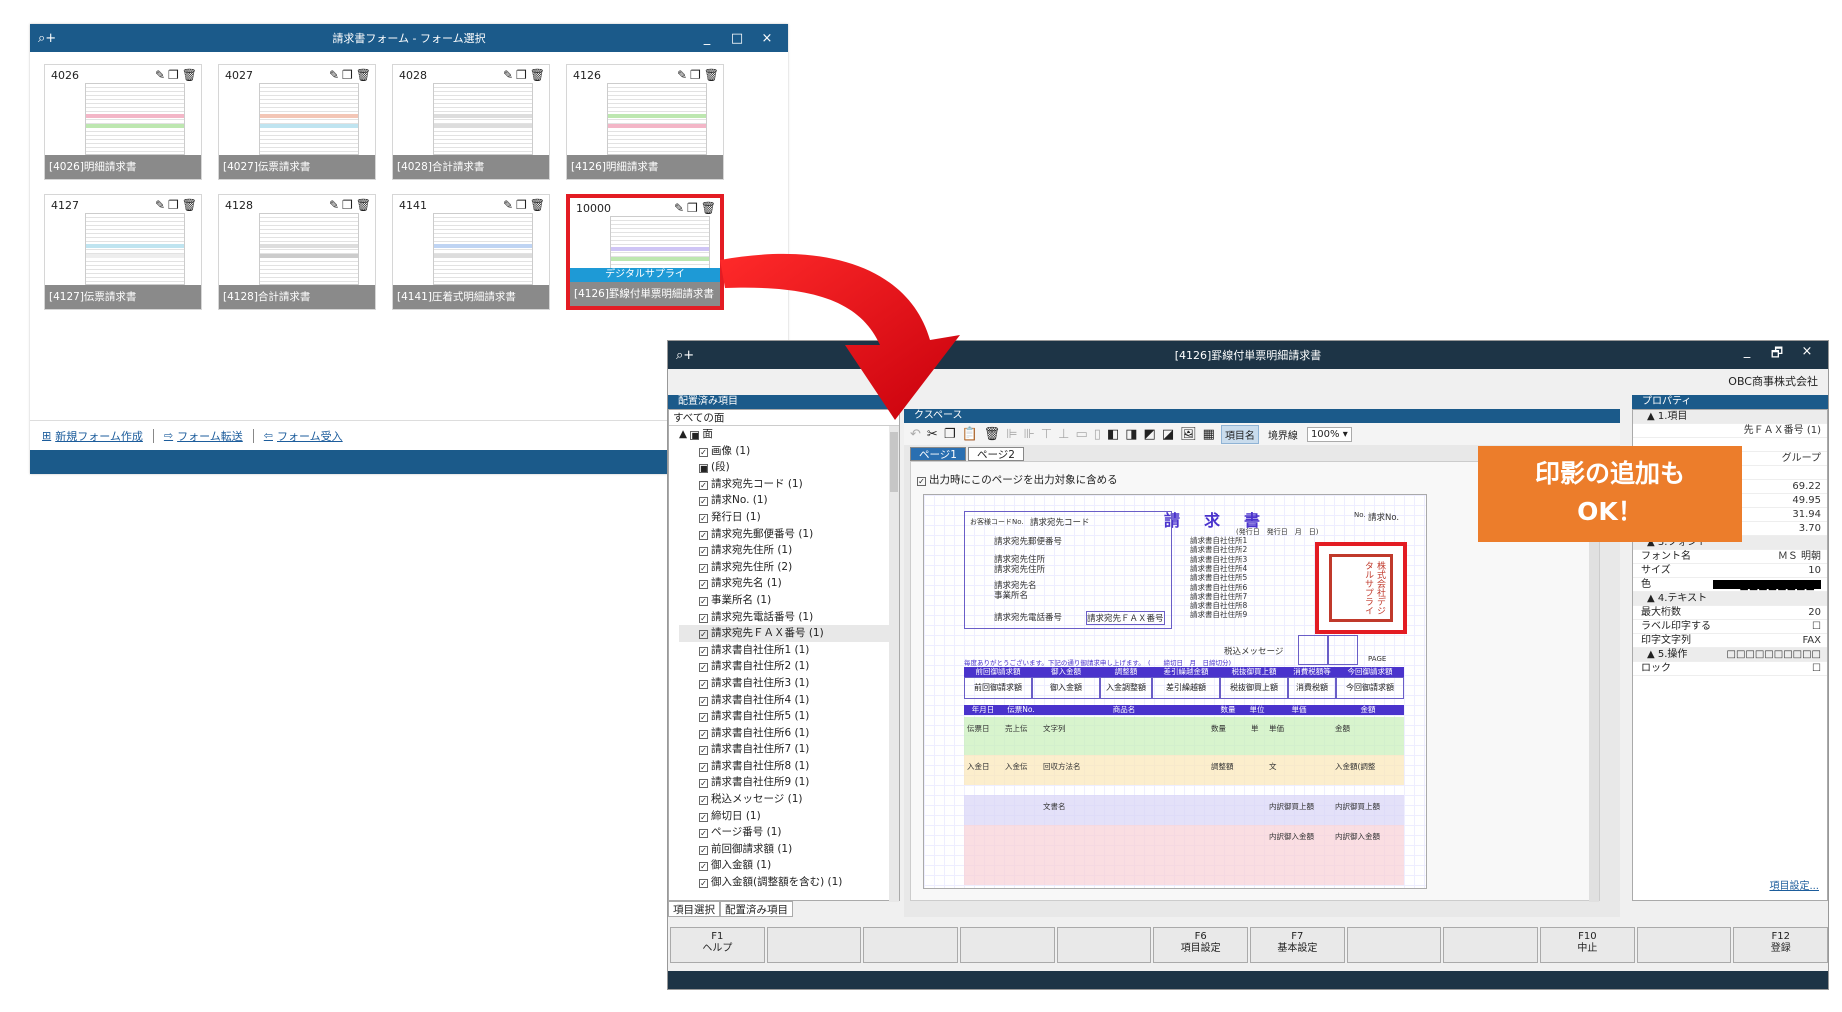  I want to click on left-scrollbar, so click(894, 664).